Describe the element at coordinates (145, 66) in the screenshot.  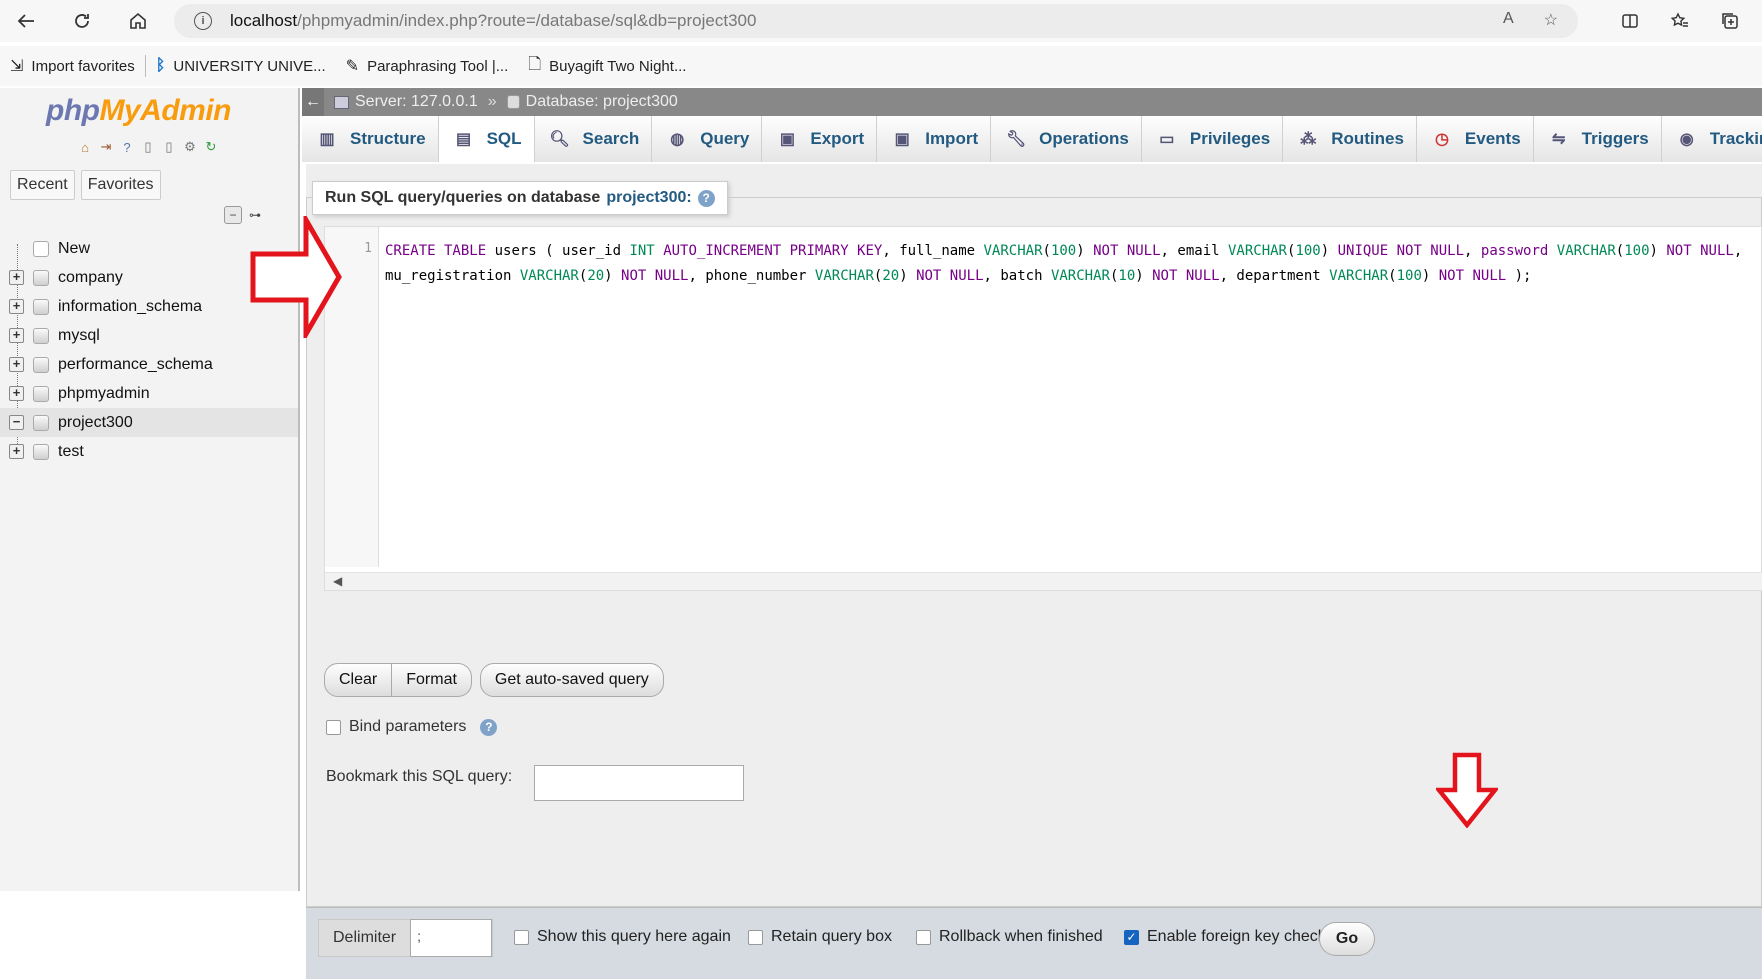
I see `separator` at that location.